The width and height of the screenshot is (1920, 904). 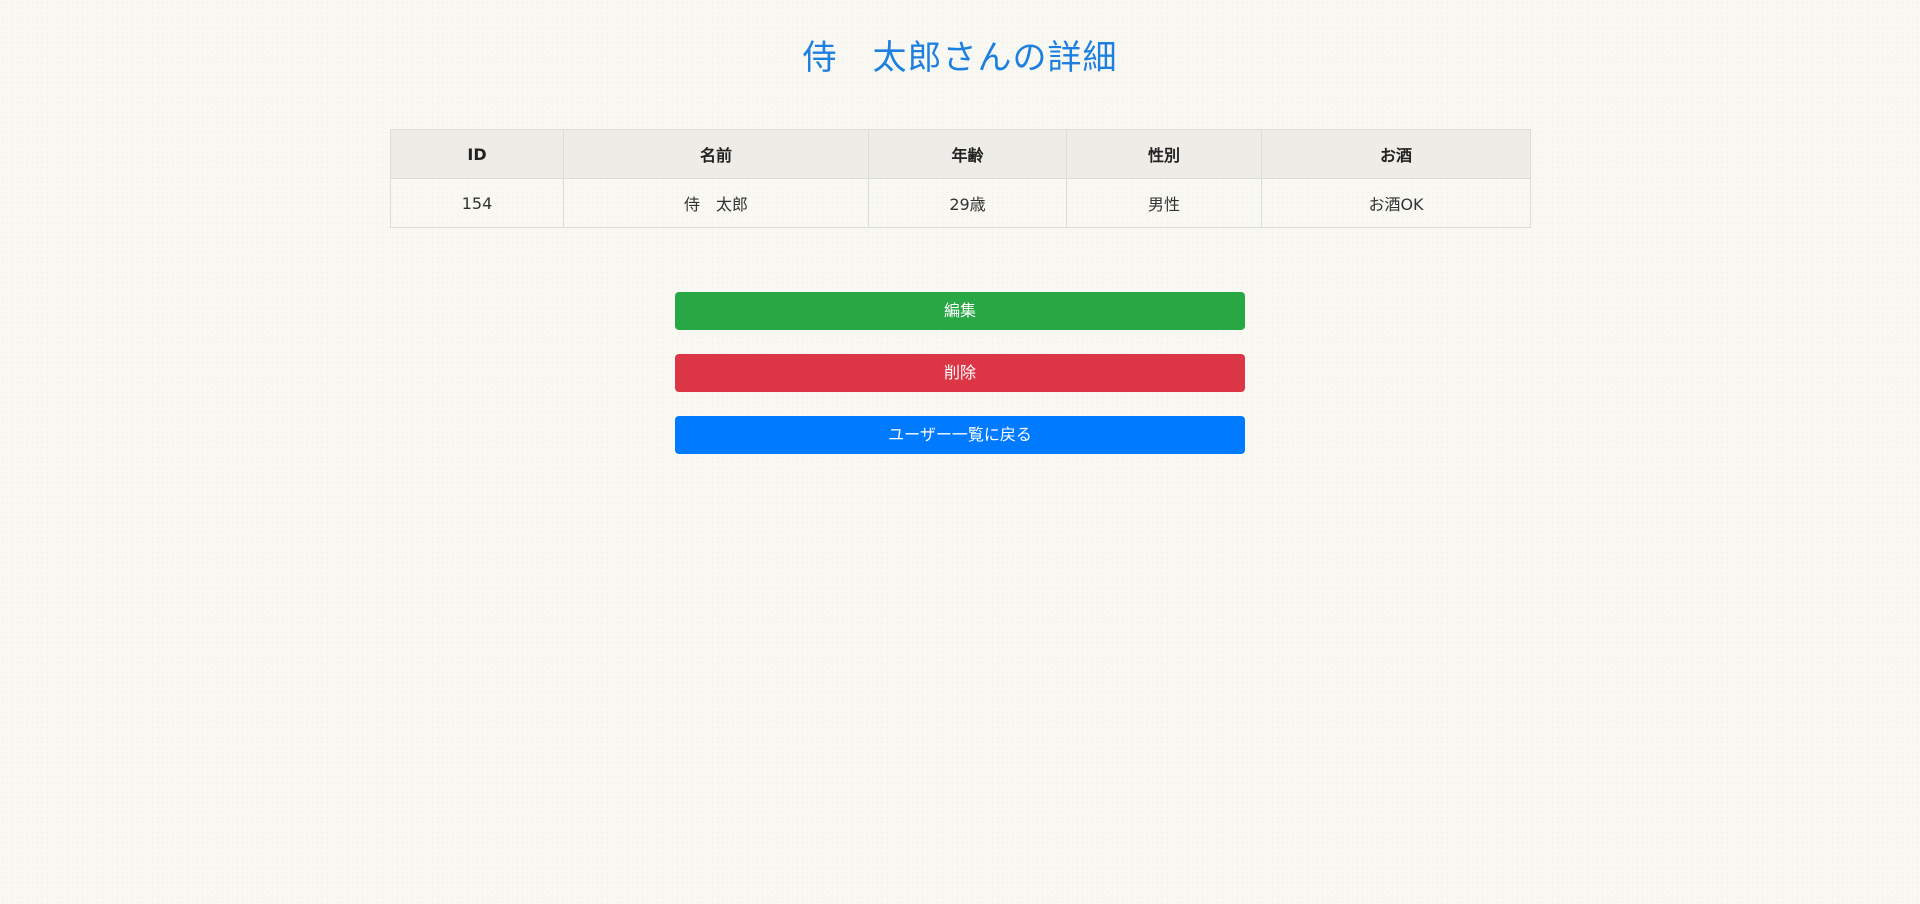 I want to click on table-row: 154 侍 太郎 29歳 男性 お酒OK, so click(x=960, y=203).